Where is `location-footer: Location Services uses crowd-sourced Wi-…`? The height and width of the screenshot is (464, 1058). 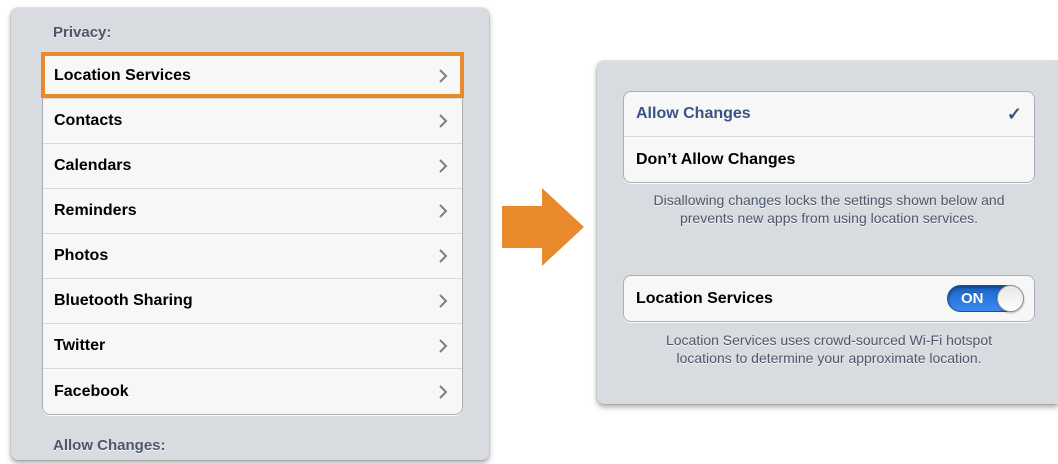 location-footer: Location Services uses crowd-sourced Wi-… is located at coordinates (829, 349).